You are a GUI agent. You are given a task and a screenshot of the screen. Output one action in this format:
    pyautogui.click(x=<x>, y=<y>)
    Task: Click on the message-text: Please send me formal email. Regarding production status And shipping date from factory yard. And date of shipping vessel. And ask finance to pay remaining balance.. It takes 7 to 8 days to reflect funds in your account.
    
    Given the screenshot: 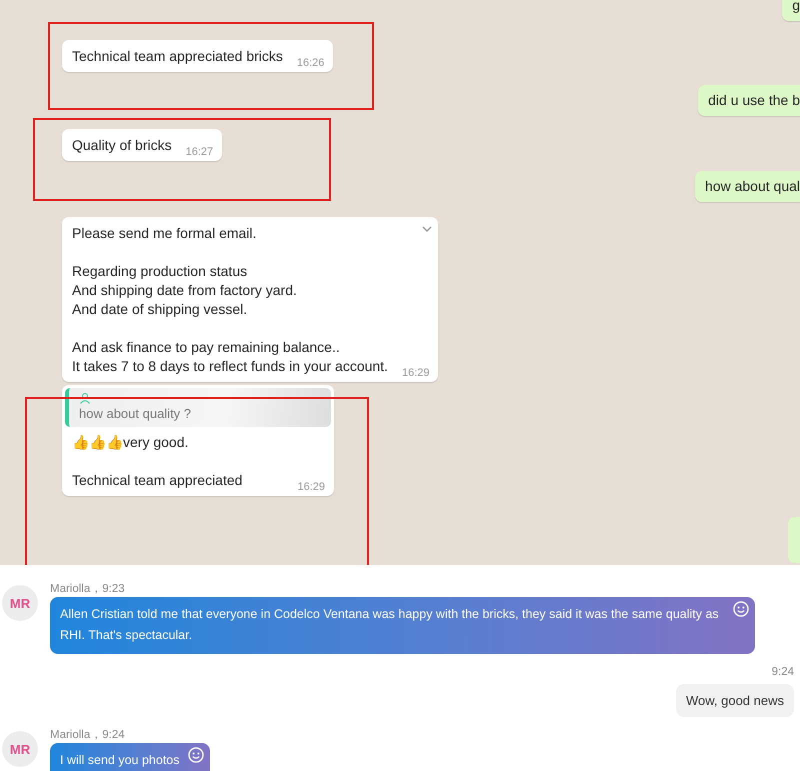 What is the action you would take?
    pyautogui.click(x=230, y=300)
    